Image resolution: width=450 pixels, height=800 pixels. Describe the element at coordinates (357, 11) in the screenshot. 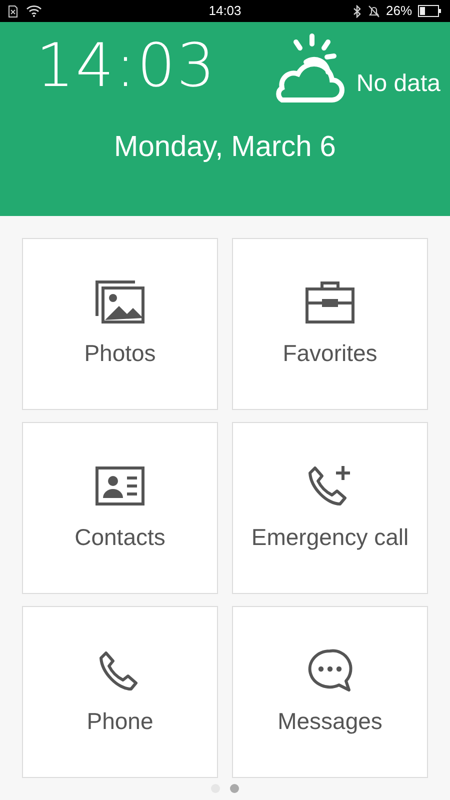

I see `bluetooth-icon` at that location.